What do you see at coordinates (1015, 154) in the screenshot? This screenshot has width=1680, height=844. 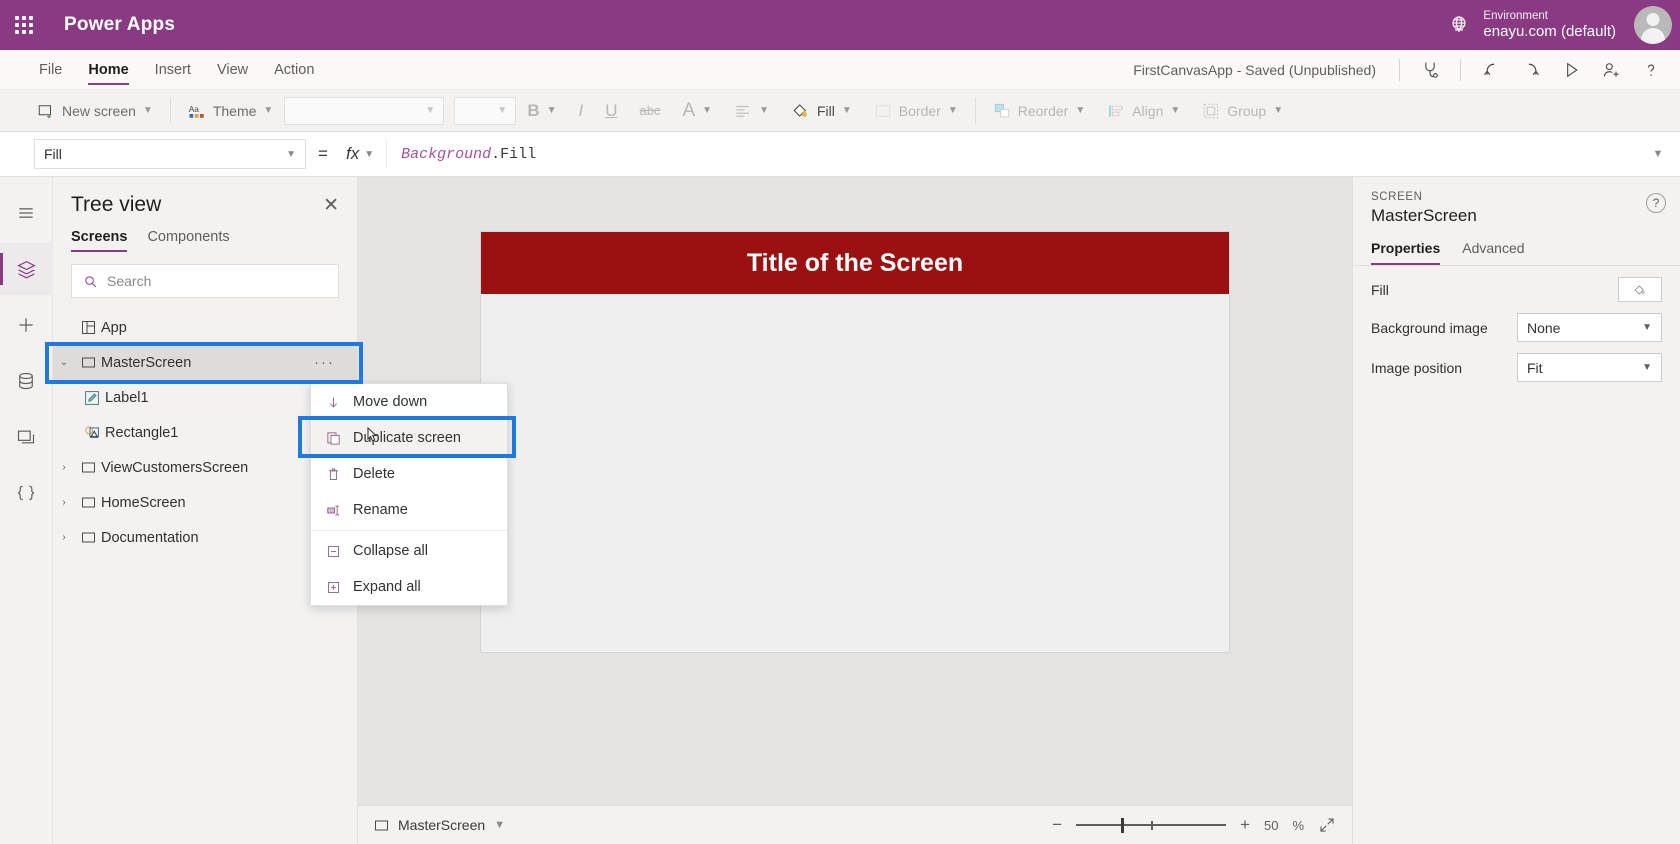 I see `formula-input: Background .Fill` at bounding box center [1015, 154].